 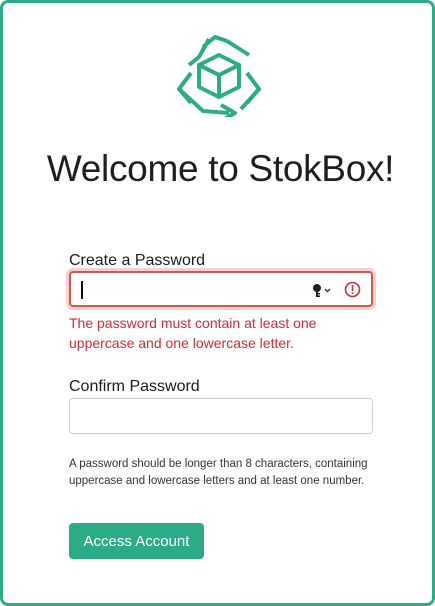 What do you see at coordinates (137, 260) in the screenshot?
I see `create-password-label: Create a Password` at bounding box center [137, 260].